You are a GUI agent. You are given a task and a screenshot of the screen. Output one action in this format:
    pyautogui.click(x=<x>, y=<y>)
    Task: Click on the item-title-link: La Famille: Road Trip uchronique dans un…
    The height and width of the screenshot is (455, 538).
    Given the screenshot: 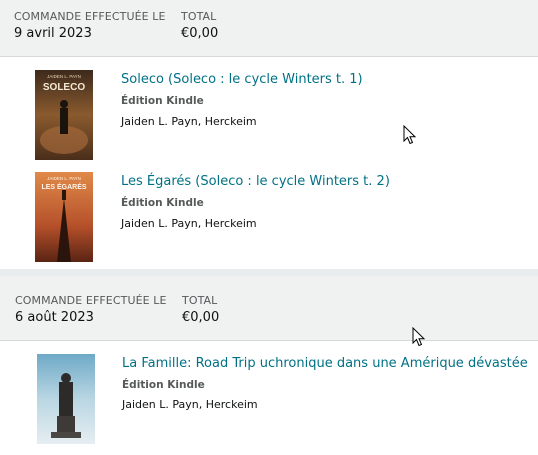 What is the action you would take?
    pyautogui.click(x=325, y=363)
    